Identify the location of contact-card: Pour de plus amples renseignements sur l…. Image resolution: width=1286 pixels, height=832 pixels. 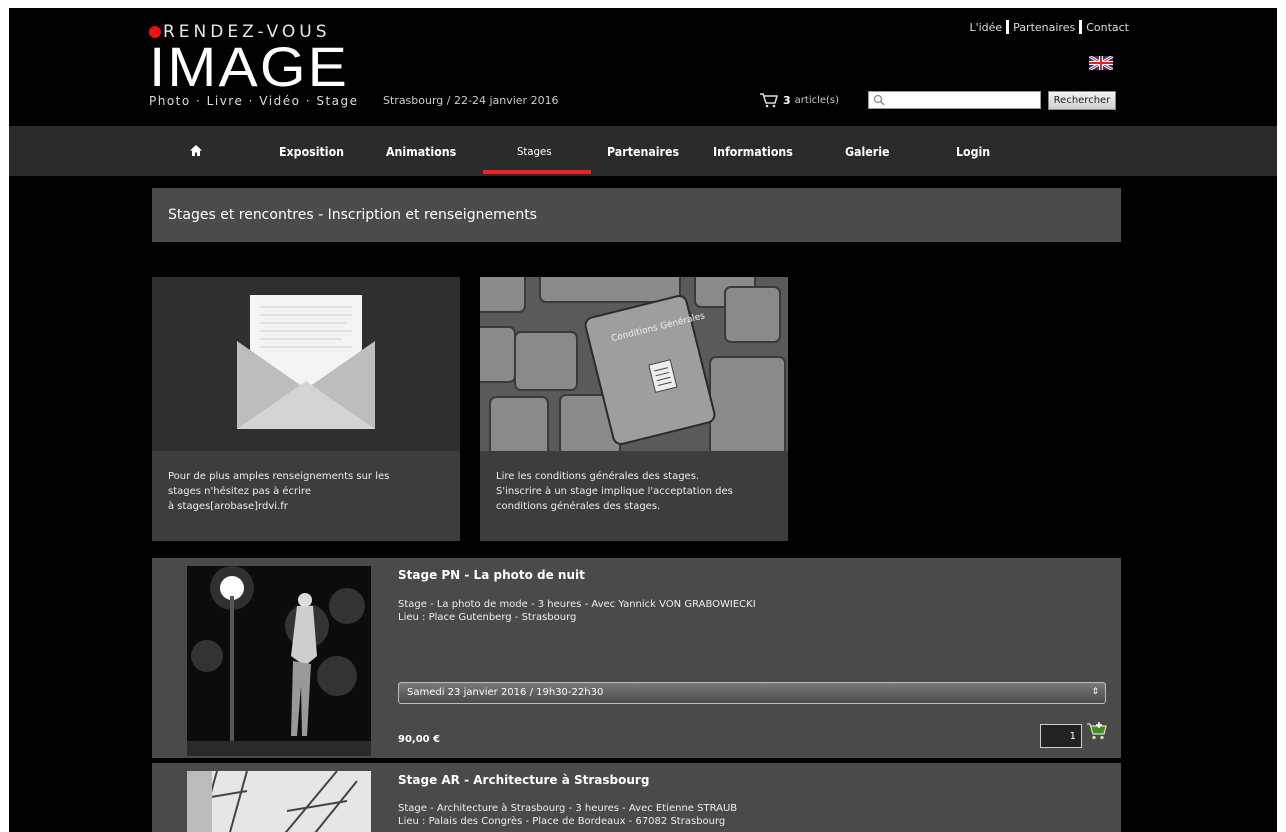
(306, 409).